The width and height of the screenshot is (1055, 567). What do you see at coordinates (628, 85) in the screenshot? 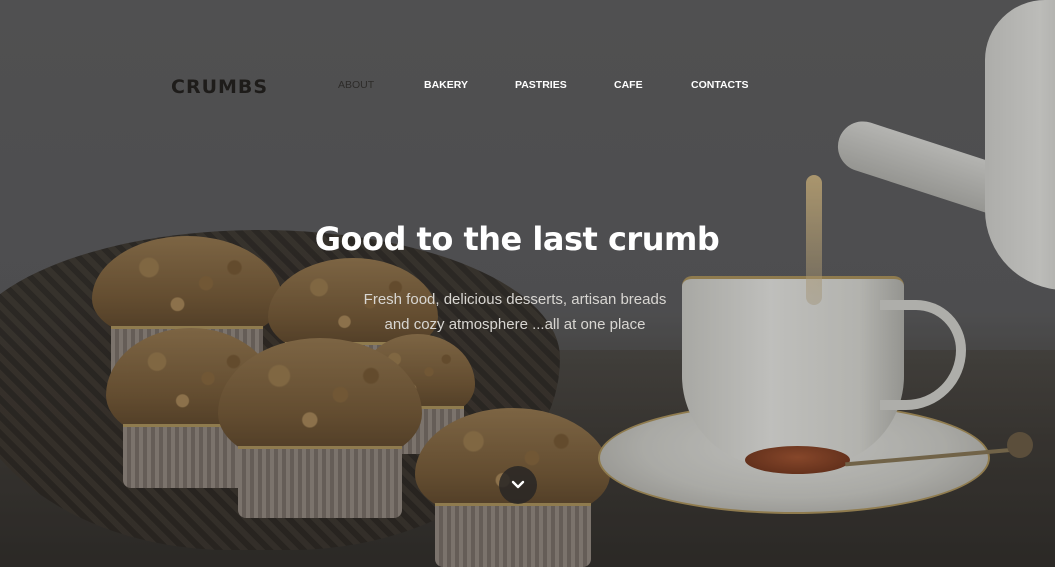
I see `nav-item-cafe: CAFE` at bounding box center [628, 85].